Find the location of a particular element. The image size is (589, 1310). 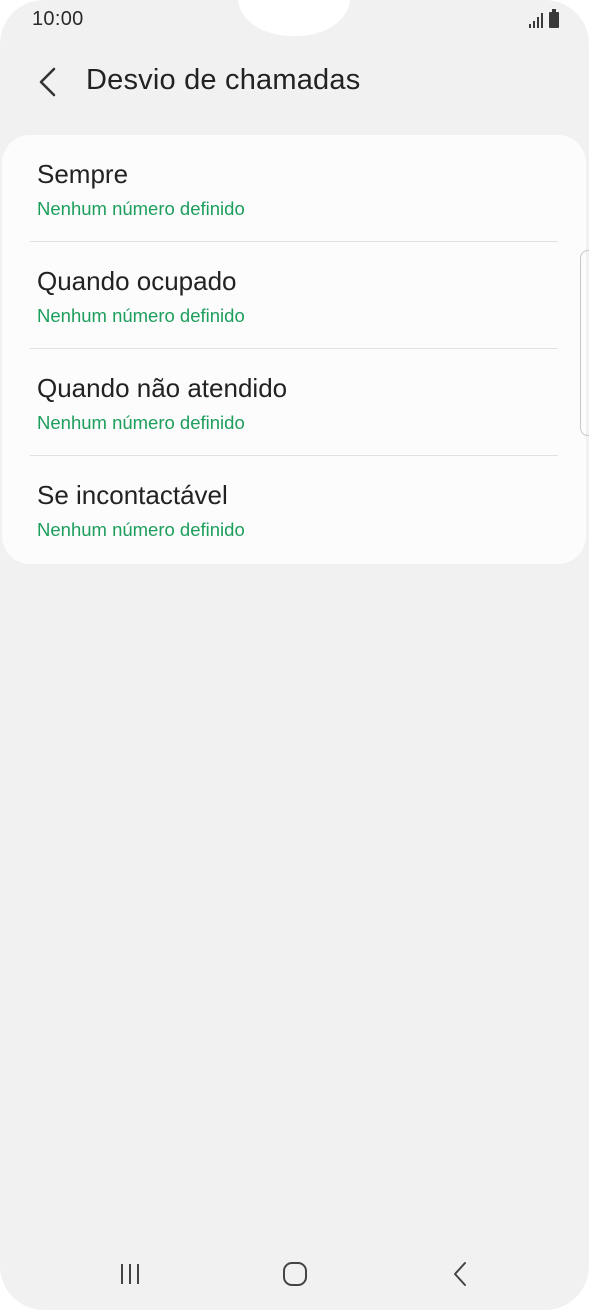

status-time: 10:00 is located at coordinates (58, 19).